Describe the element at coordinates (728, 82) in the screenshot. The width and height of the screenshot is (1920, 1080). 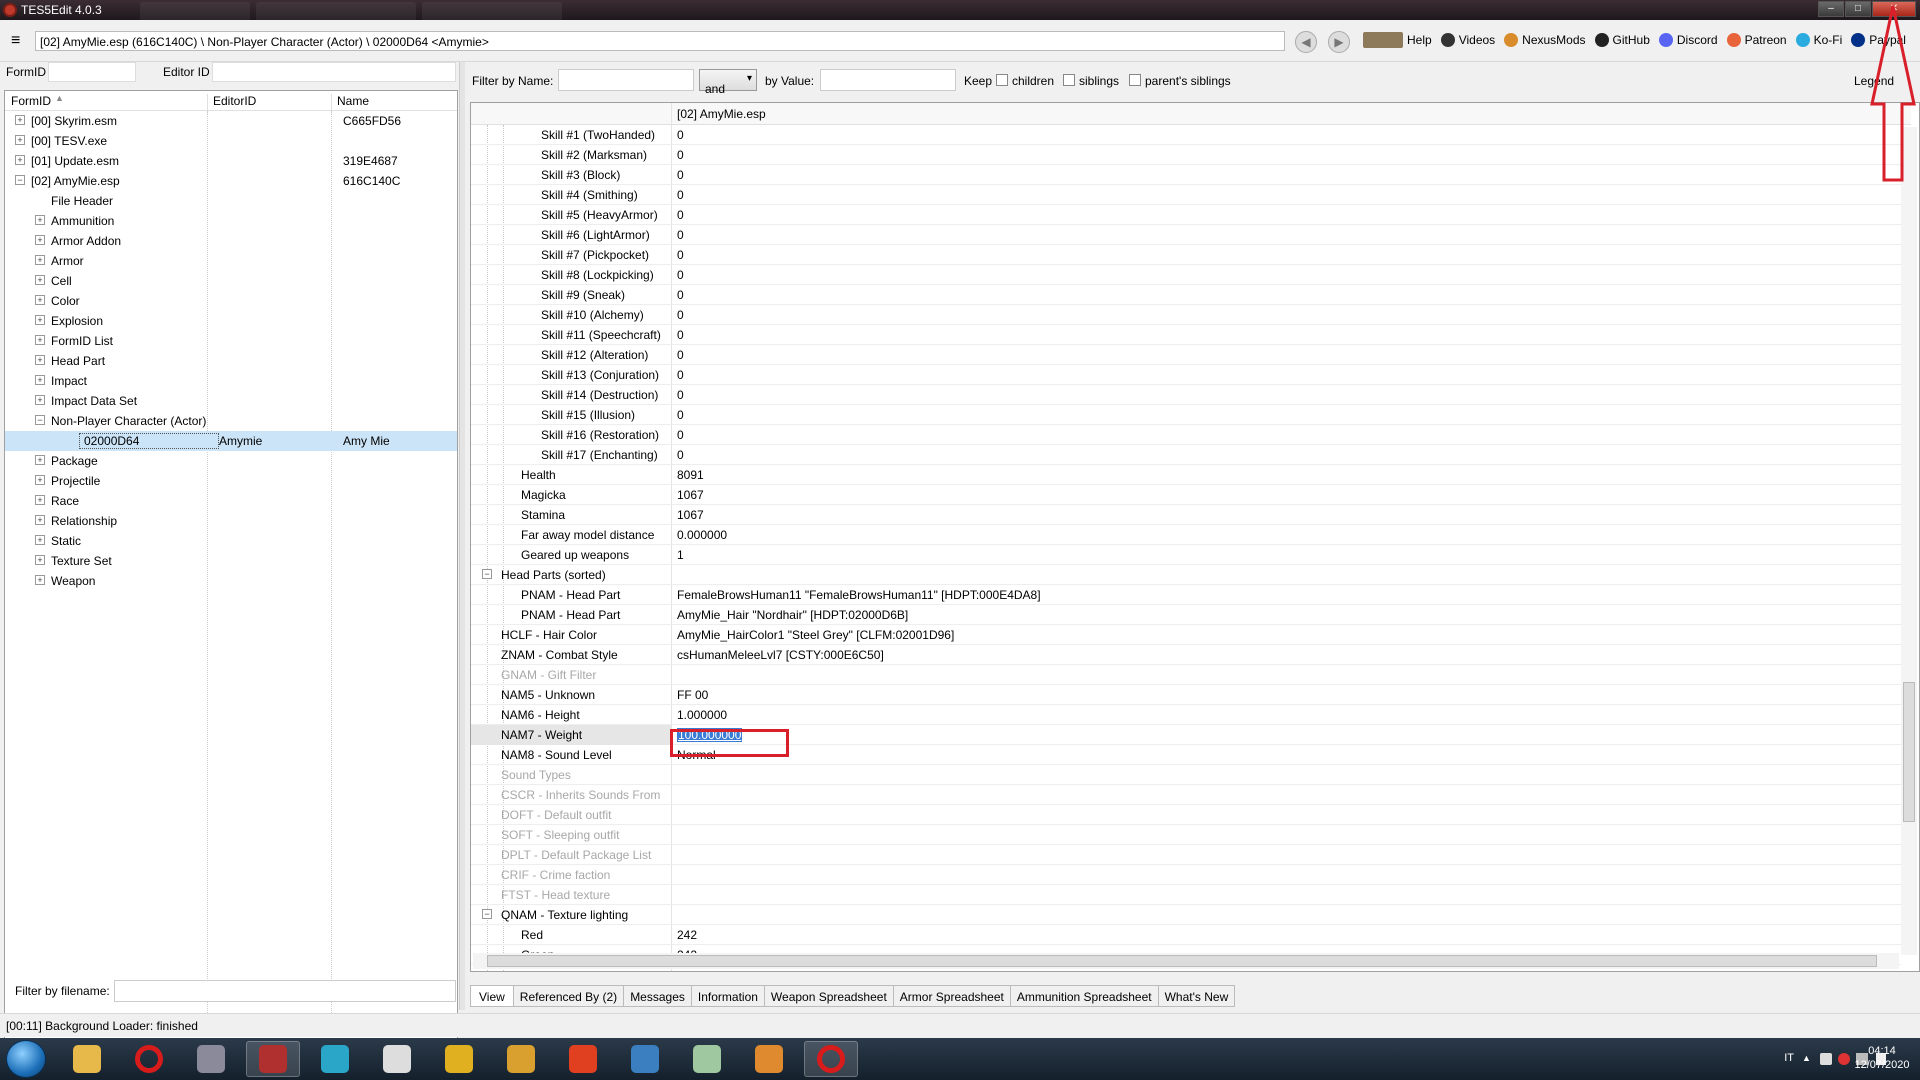
I see `filter-op-select: and` at that location.